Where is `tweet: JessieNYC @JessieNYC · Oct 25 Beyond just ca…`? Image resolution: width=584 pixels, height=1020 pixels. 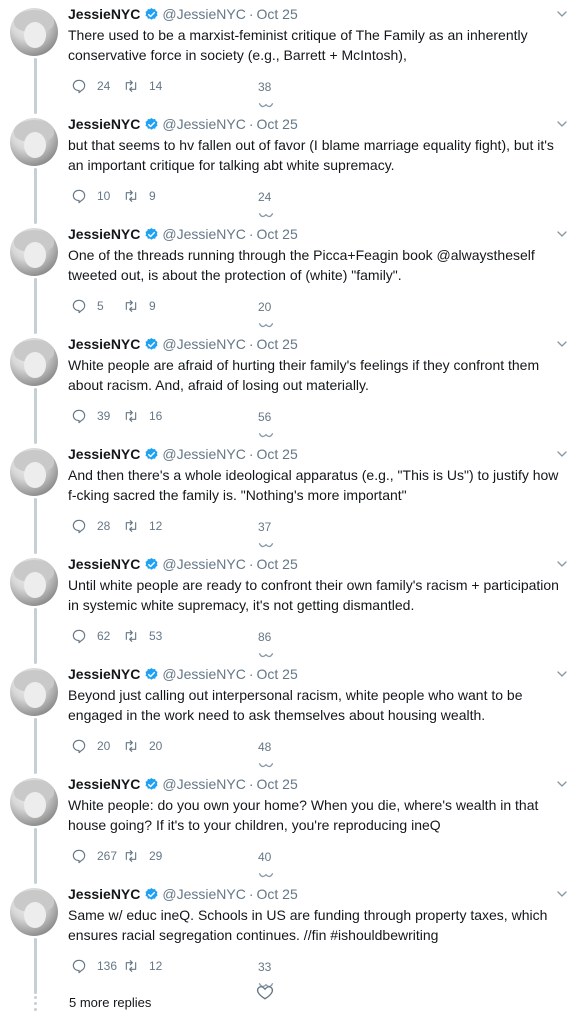 tweet: JessieNYC @JessieNYC · Oct 25 Beyond just ca… is located at coordinates (292, 717).